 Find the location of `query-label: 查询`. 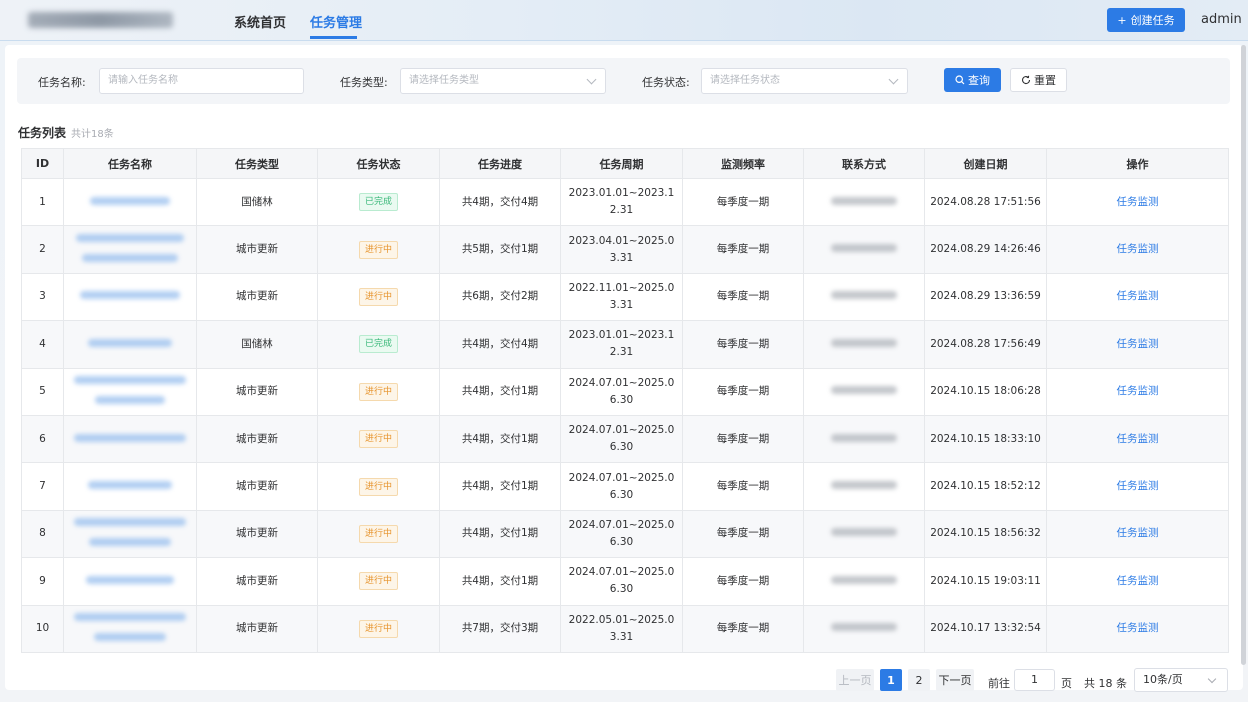

query-label: 查询 is located at coordinates (979, 80).